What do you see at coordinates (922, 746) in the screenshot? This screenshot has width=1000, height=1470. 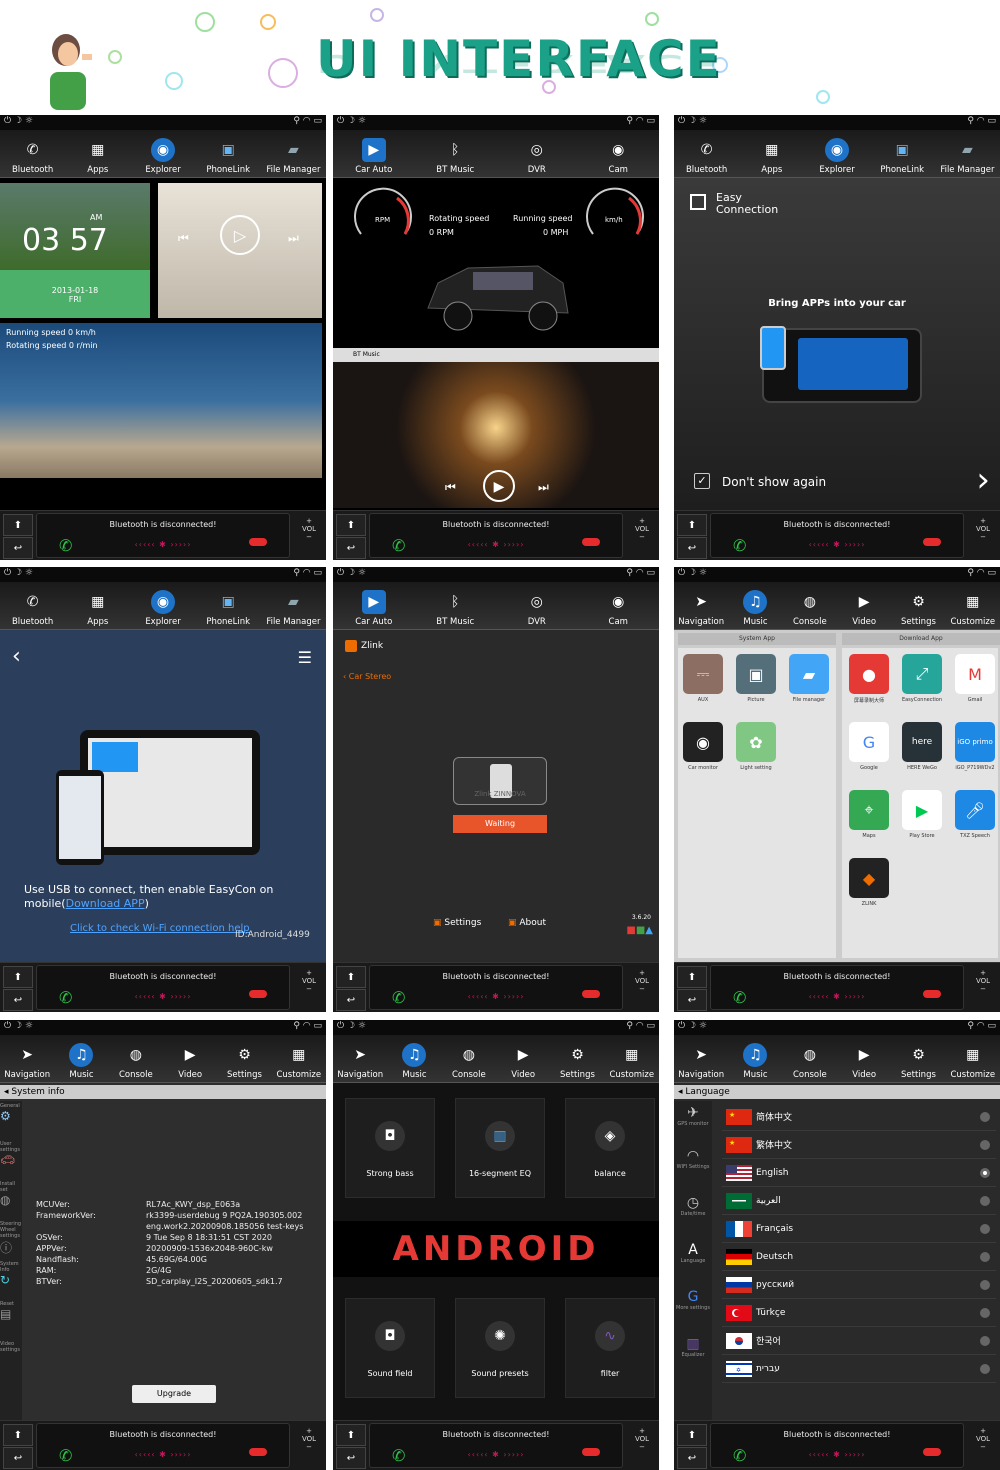 I see `app-here-wego: here HERE WeGo` at bounding box center [922, 746].